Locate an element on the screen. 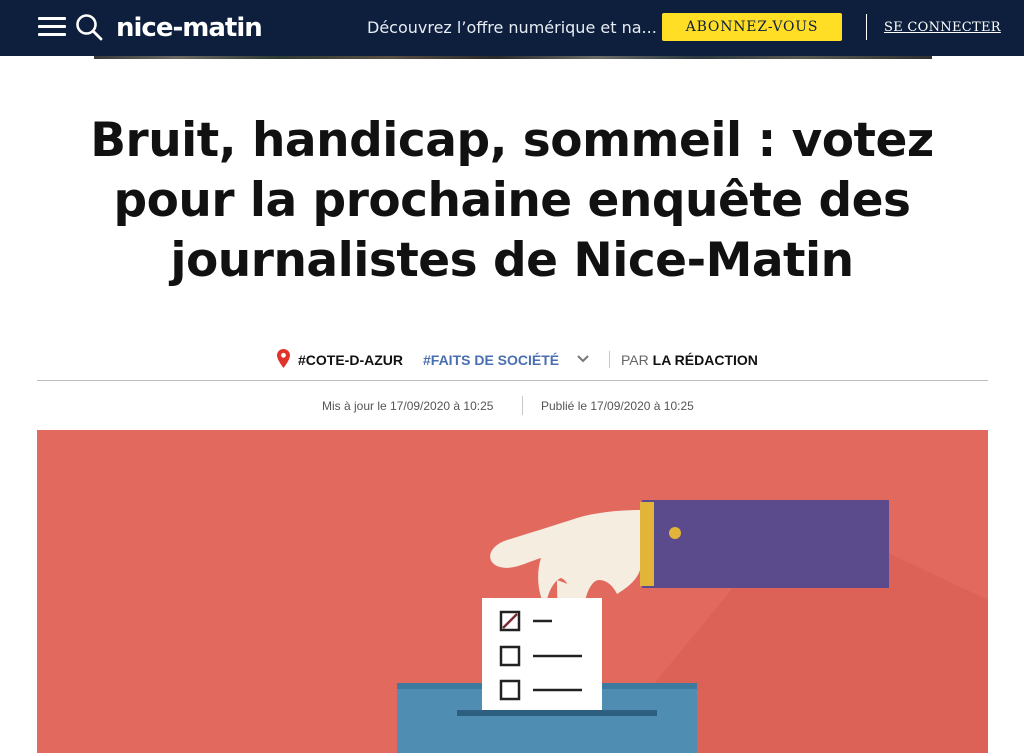 The image size is (1024, 753). author-prefix: PAR is located at coordinates (635, 360).